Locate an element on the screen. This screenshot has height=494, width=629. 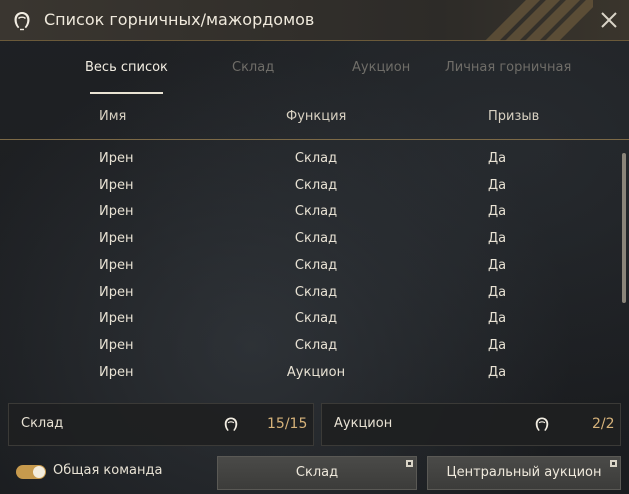
header-divider is located at coordinates (314, 139).